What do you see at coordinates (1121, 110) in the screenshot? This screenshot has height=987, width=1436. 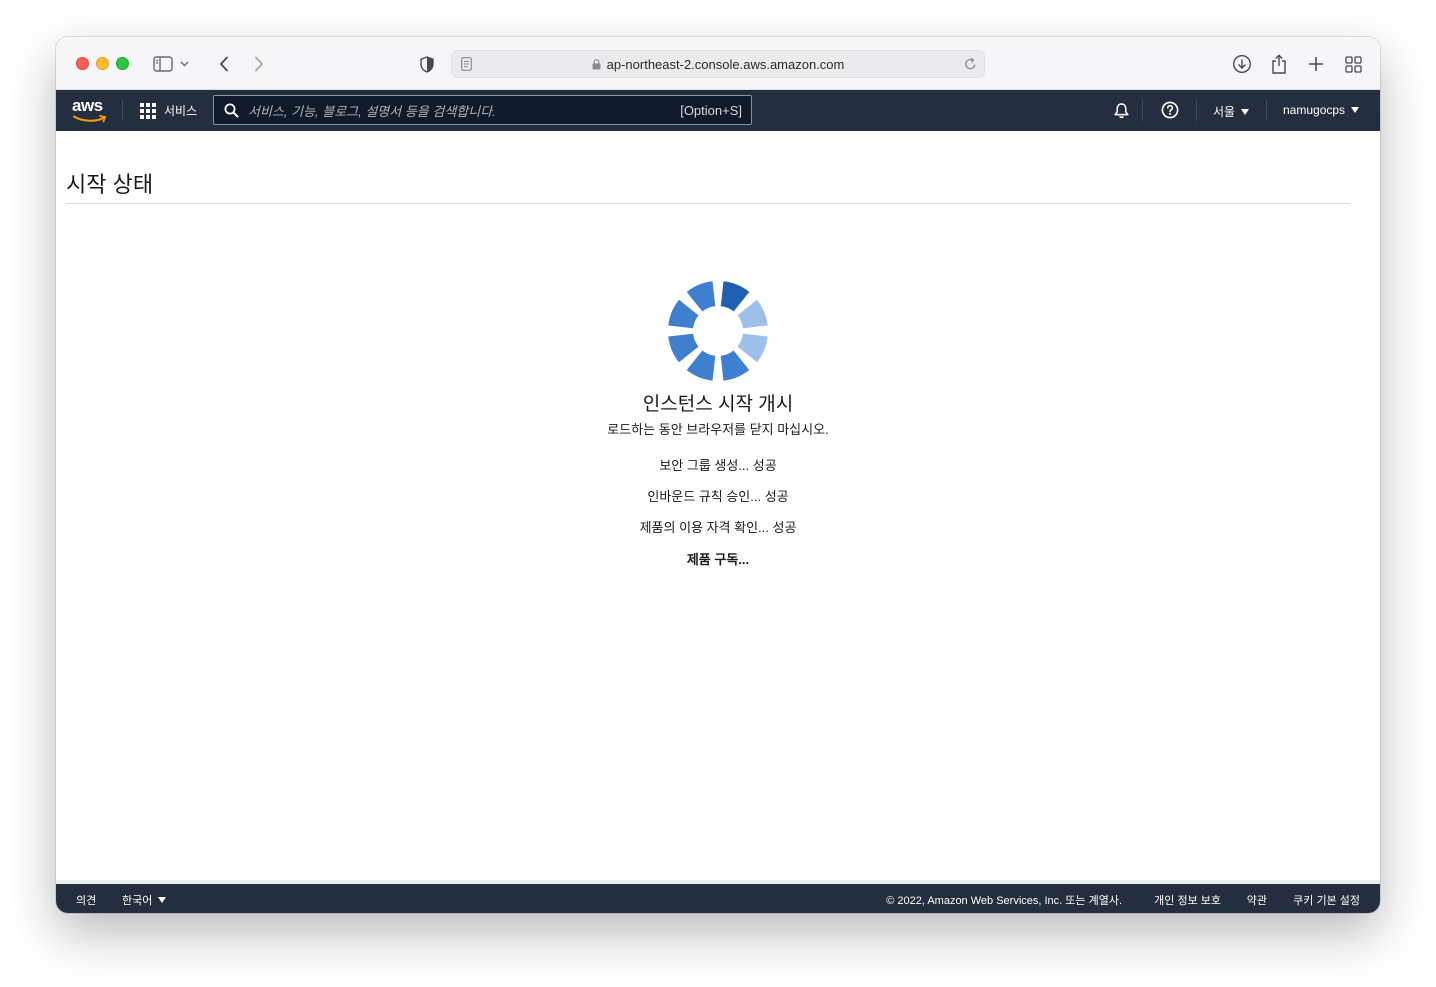 I see `bell-icon` at bounding box center [1121, 110].